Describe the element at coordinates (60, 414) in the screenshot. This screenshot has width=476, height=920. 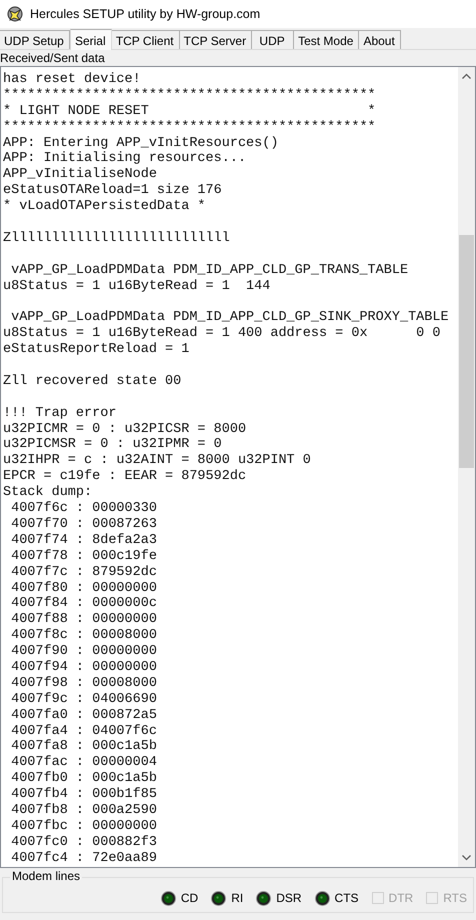
I see `log-line: !!! Trap error` at that location.